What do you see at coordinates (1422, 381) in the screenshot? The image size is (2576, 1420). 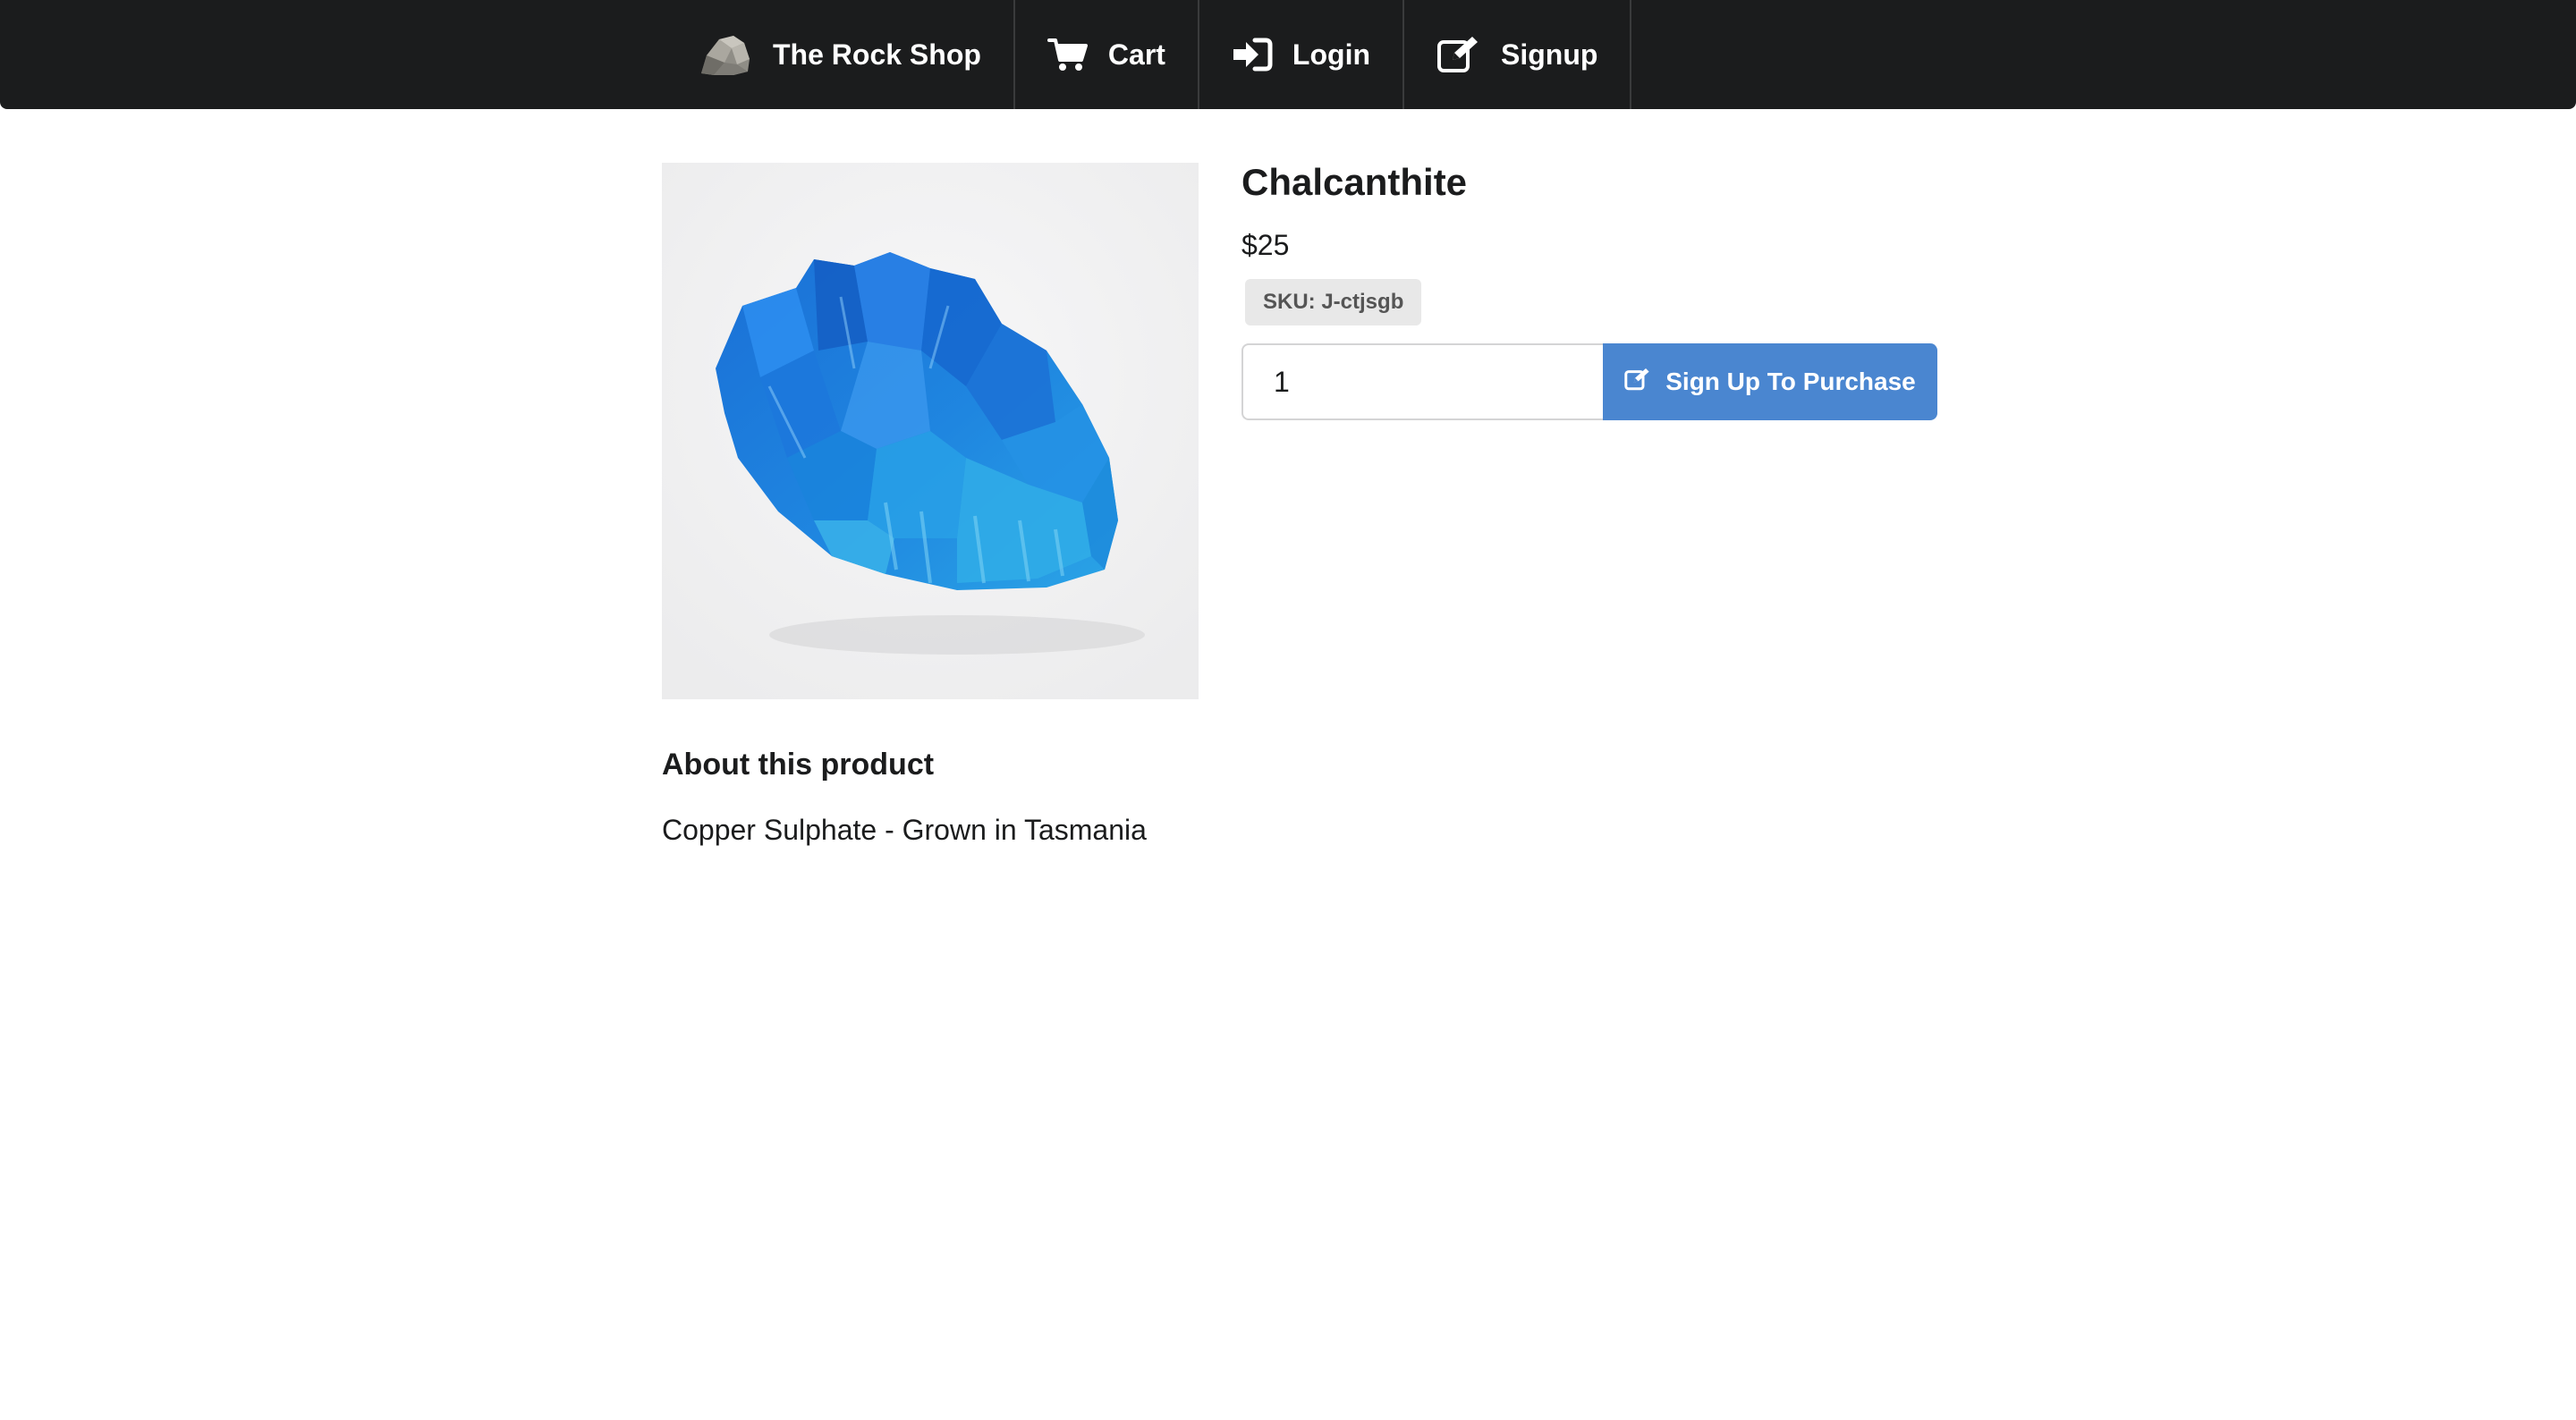 I see `quantity-input` at bounding box center [1422, 381].